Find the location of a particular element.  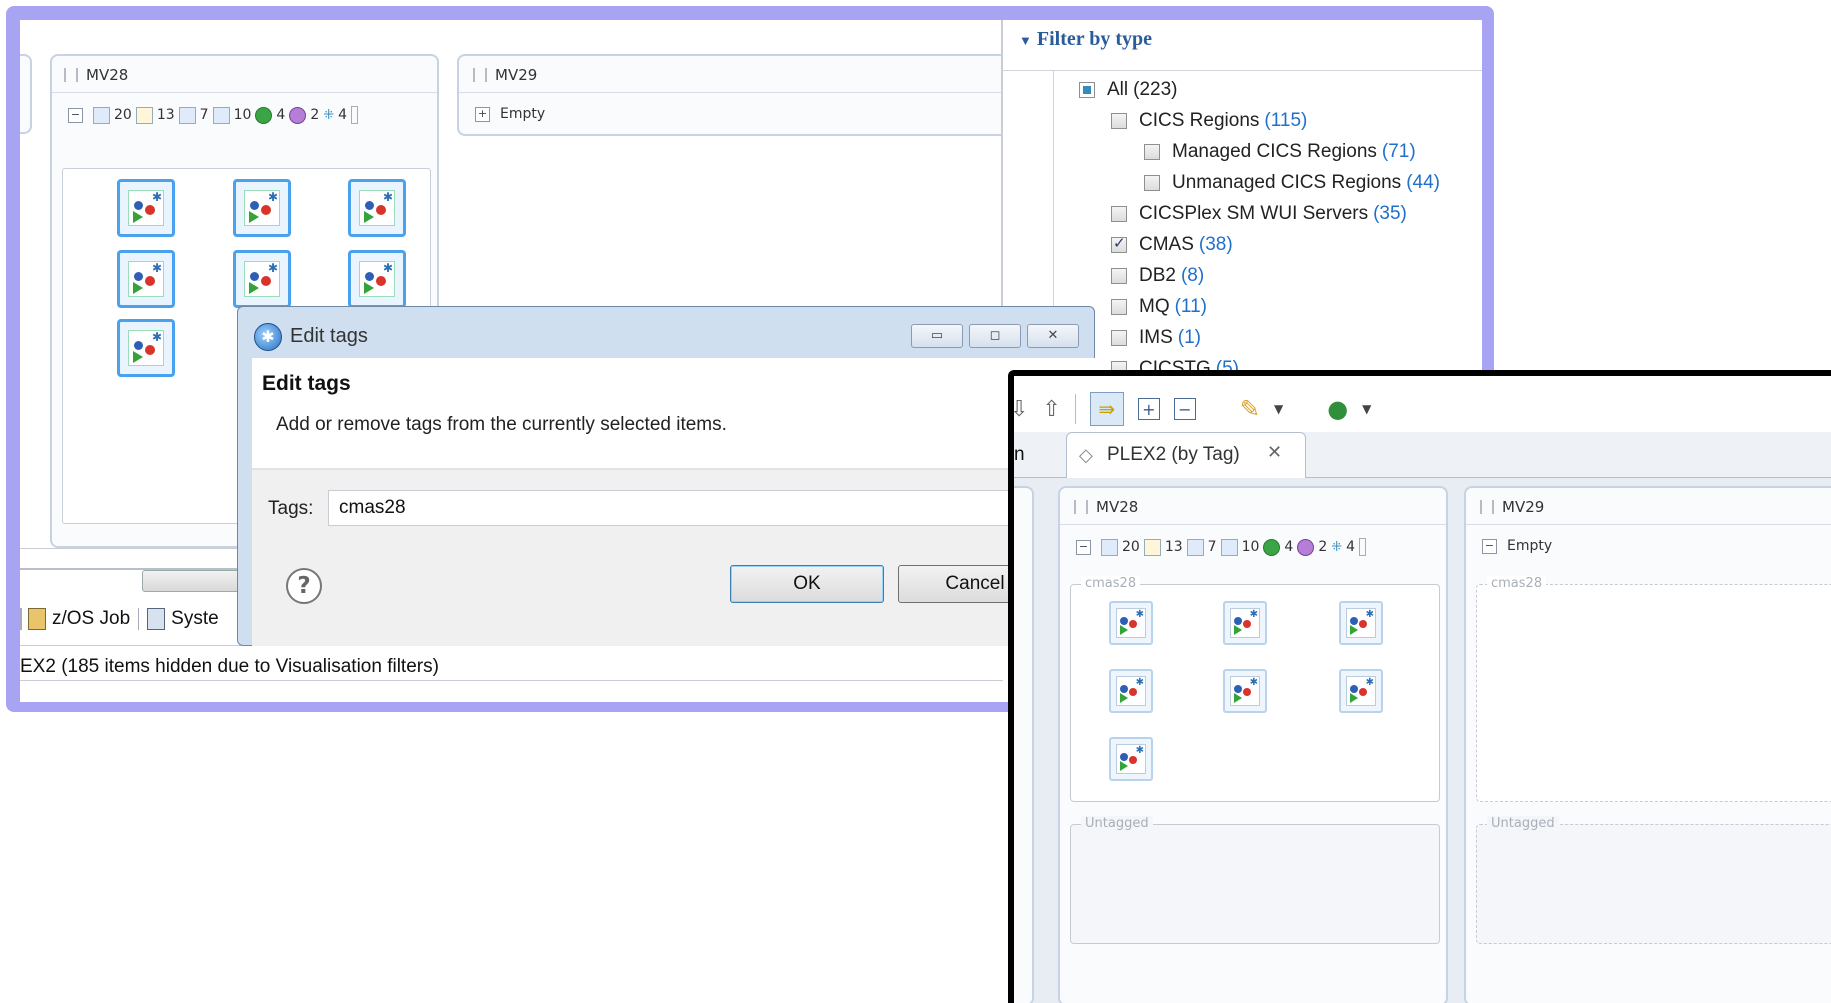

checkbox-partial is located at coordinates (1087, 89).